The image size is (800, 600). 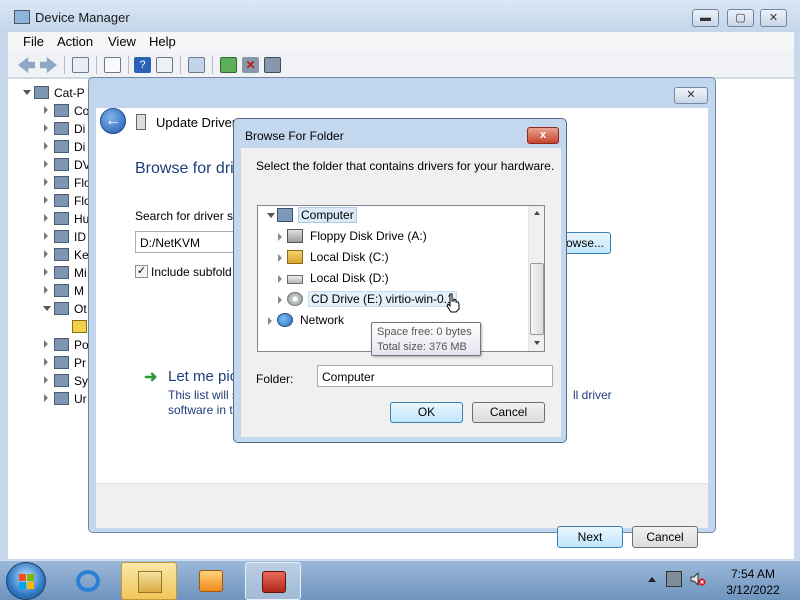 I want to click on tree-node-local-disk-c: Local Disk (C:), so click(x=398, y=257).